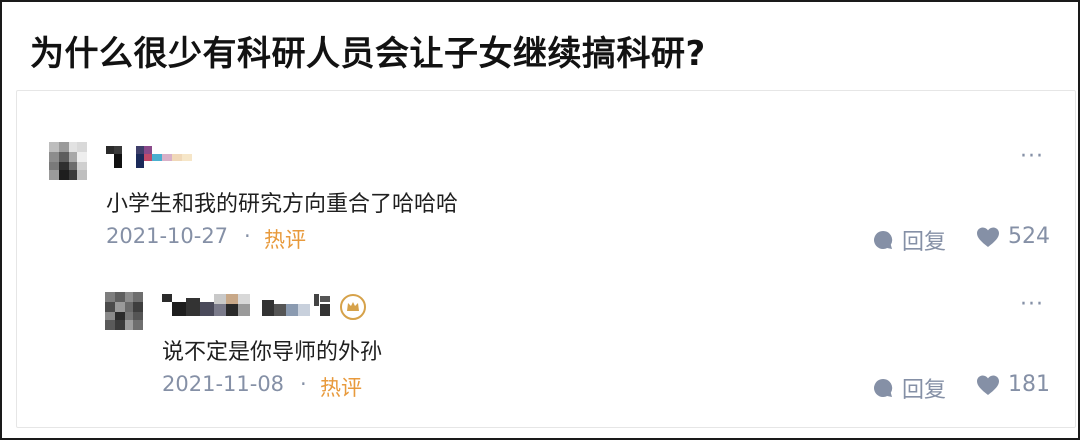 The width and height of the screenshot is (1080, 440). Describe the element at coordinates (1029, 236) in the screenshot. I see `like-count: 524` at that location.